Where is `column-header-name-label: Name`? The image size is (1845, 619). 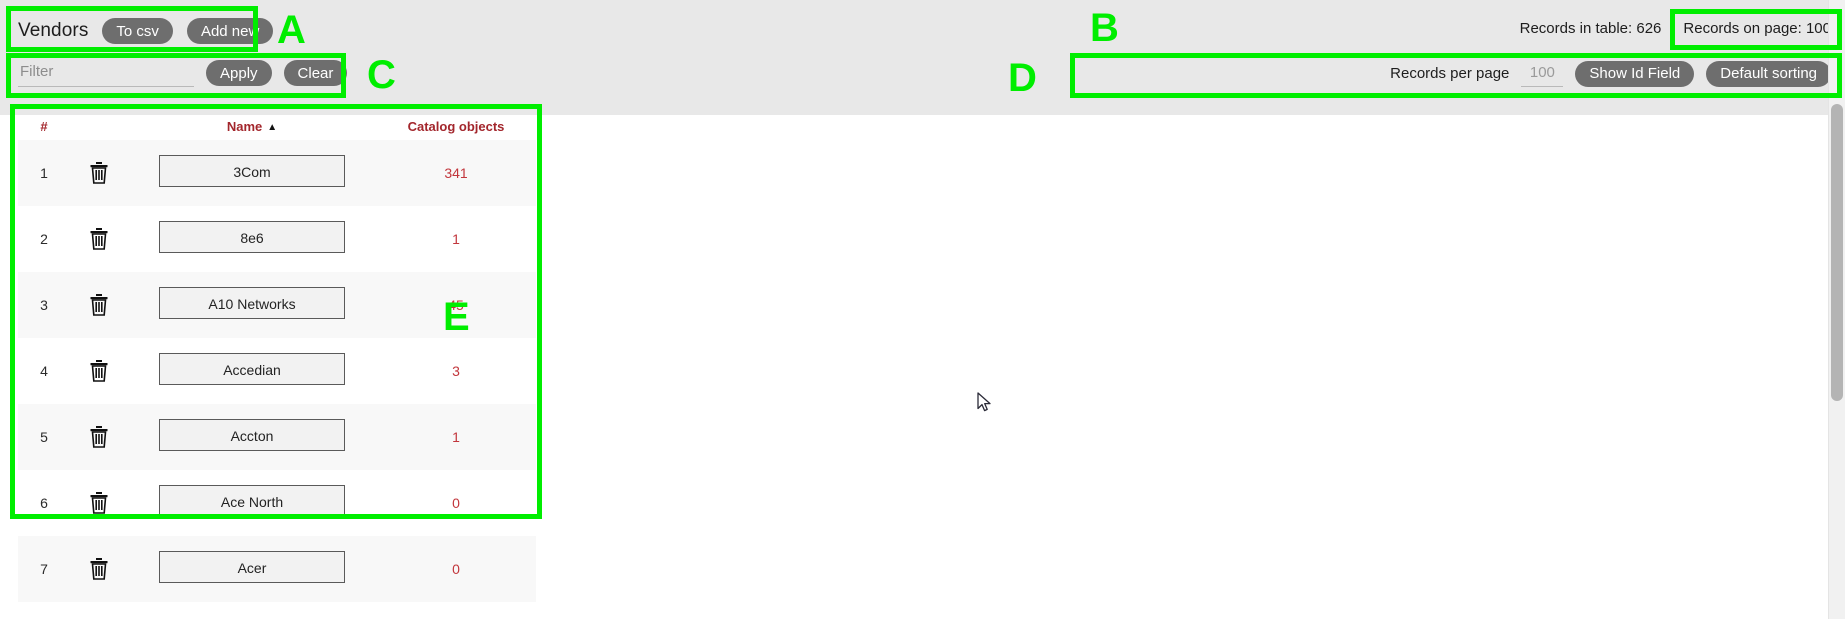 column-header-name-label: Name is located at coordinates (244, 126).